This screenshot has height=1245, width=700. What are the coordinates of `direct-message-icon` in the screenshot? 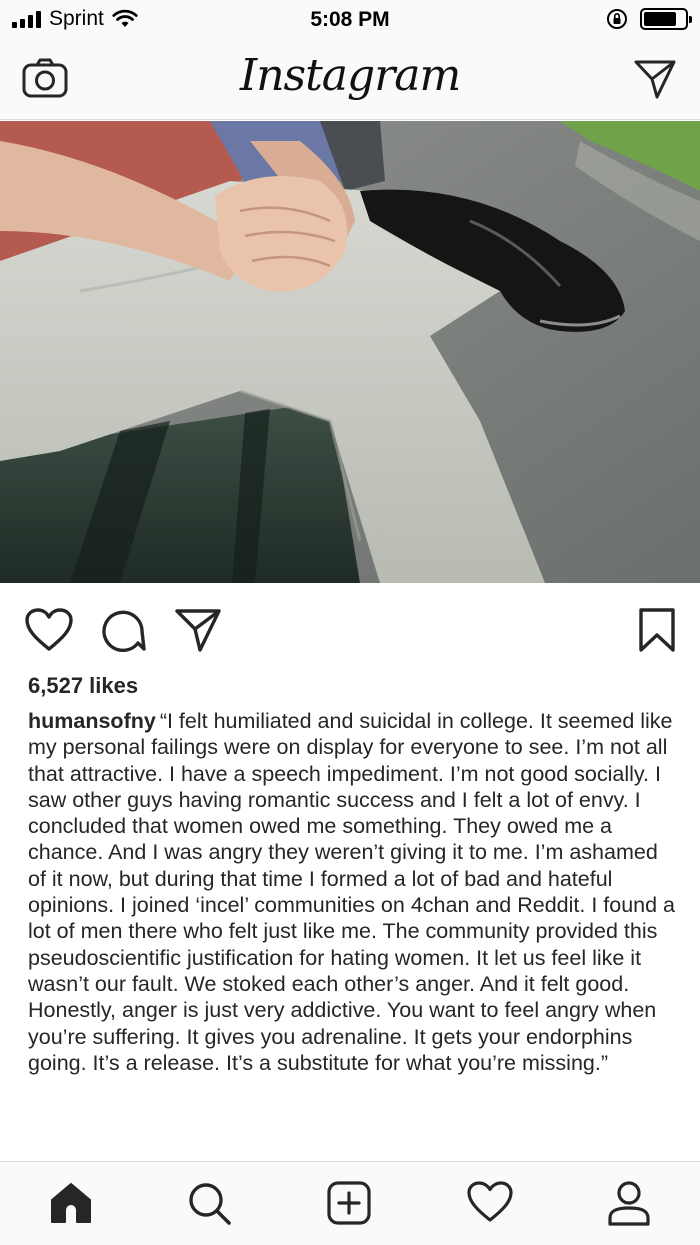 It's located at (655, 79).